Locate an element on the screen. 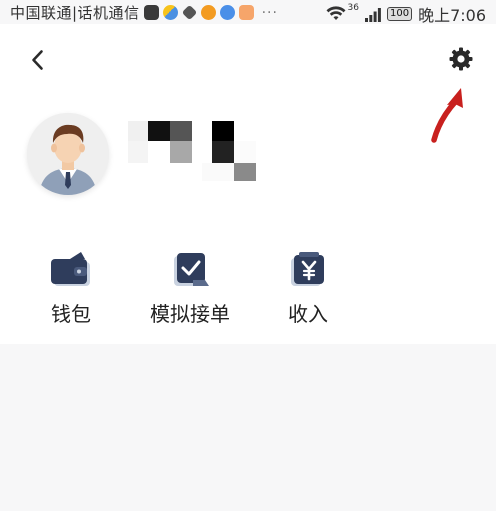  status-time: 晚上7:06 is located at coordinates (452, 15).